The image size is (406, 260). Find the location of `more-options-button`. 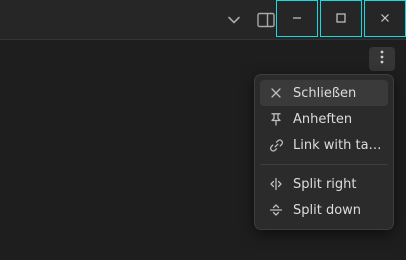

more-options-button is located at coordinates (382, 59).